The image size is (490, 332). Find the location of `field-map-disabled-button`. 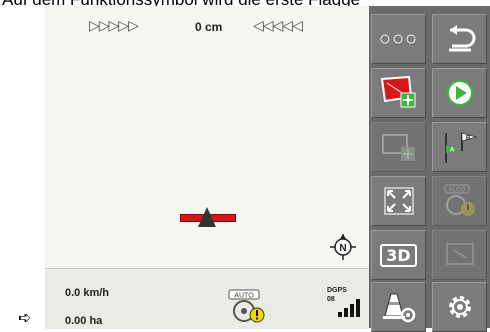

field-map-disabled-button is located at coordinates (459, 255).